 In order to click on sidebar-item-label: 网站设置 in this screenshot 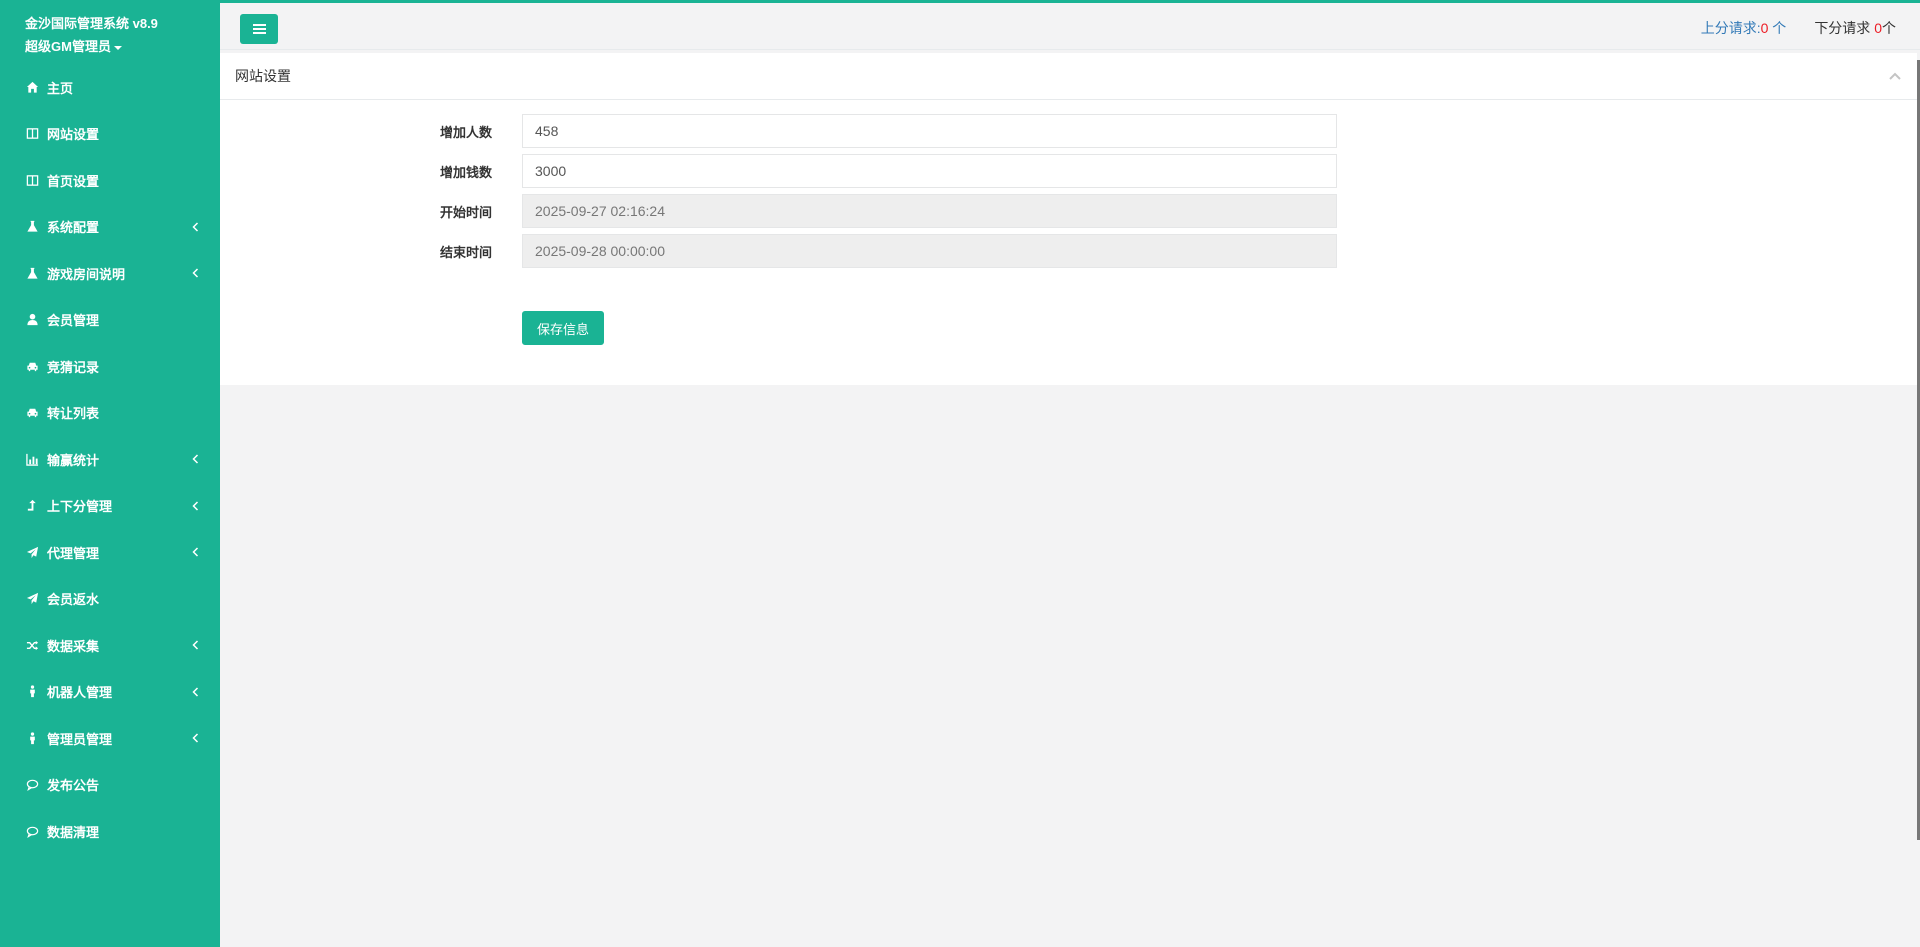, I will do `click(73, 135)`.